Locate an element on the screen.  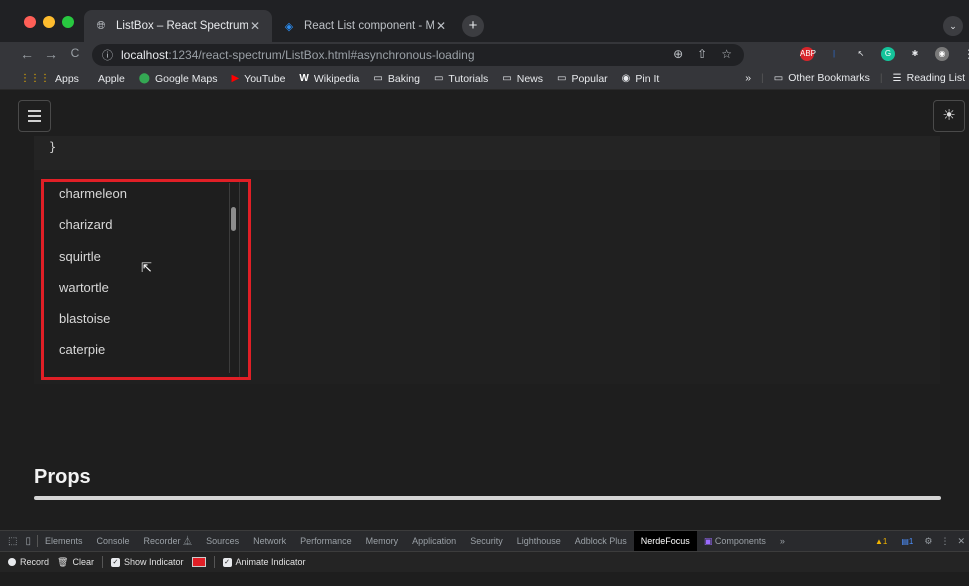
devtools-tab-elements: Elements is located at coordinates (64, 541).